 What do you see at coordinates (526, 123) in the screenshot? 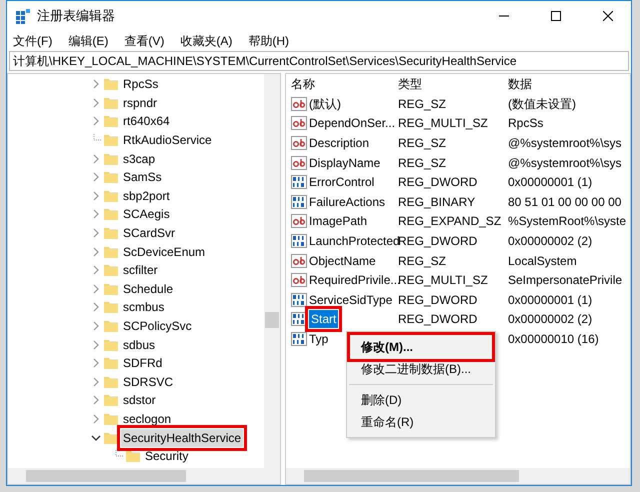
I see `value-data: RpcSs` at bounding box center [526, 123].